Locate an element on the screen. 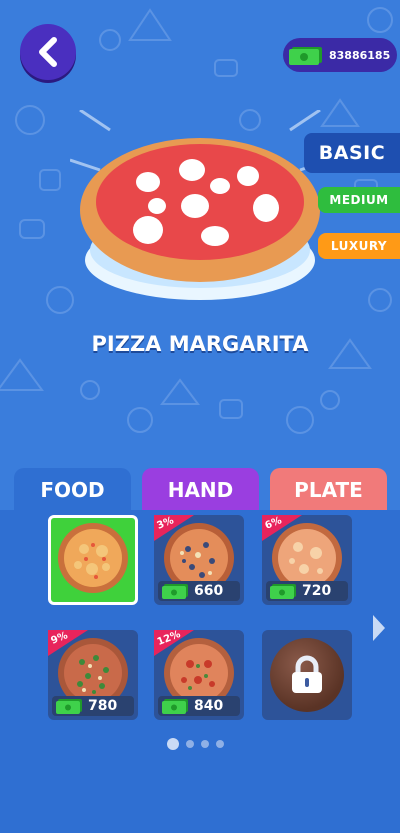 The image size is (400, 833). tier-luxury-button: LUXURY is located at coordinates (359, 246).